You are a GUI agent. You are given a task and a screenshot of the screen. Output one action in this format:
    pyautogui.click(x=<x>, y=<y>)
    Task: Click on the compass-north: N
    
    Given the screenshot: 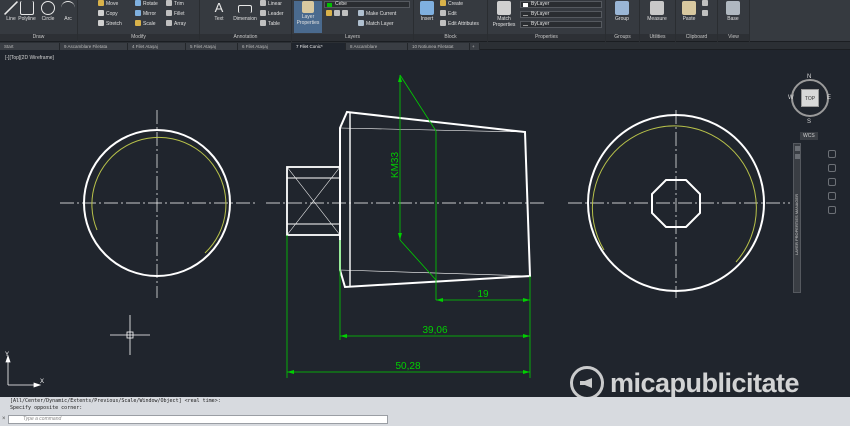 What is the action you would take?
    pyautogui.click(x=809, y=77)
    